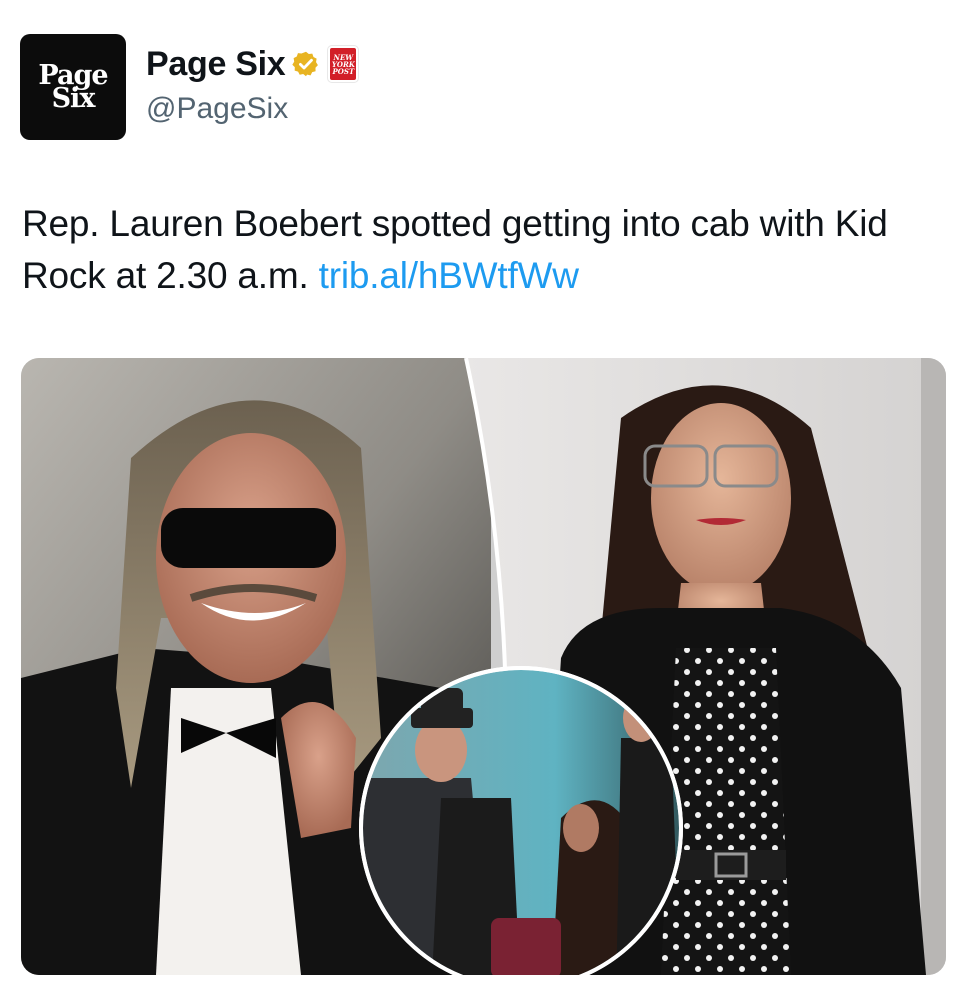 The width and height of the screenshot is (966, 1000). Describe the element at coordinates (73, 98) in the screenshot. I see `avatar-text-line2: Six` at that location.